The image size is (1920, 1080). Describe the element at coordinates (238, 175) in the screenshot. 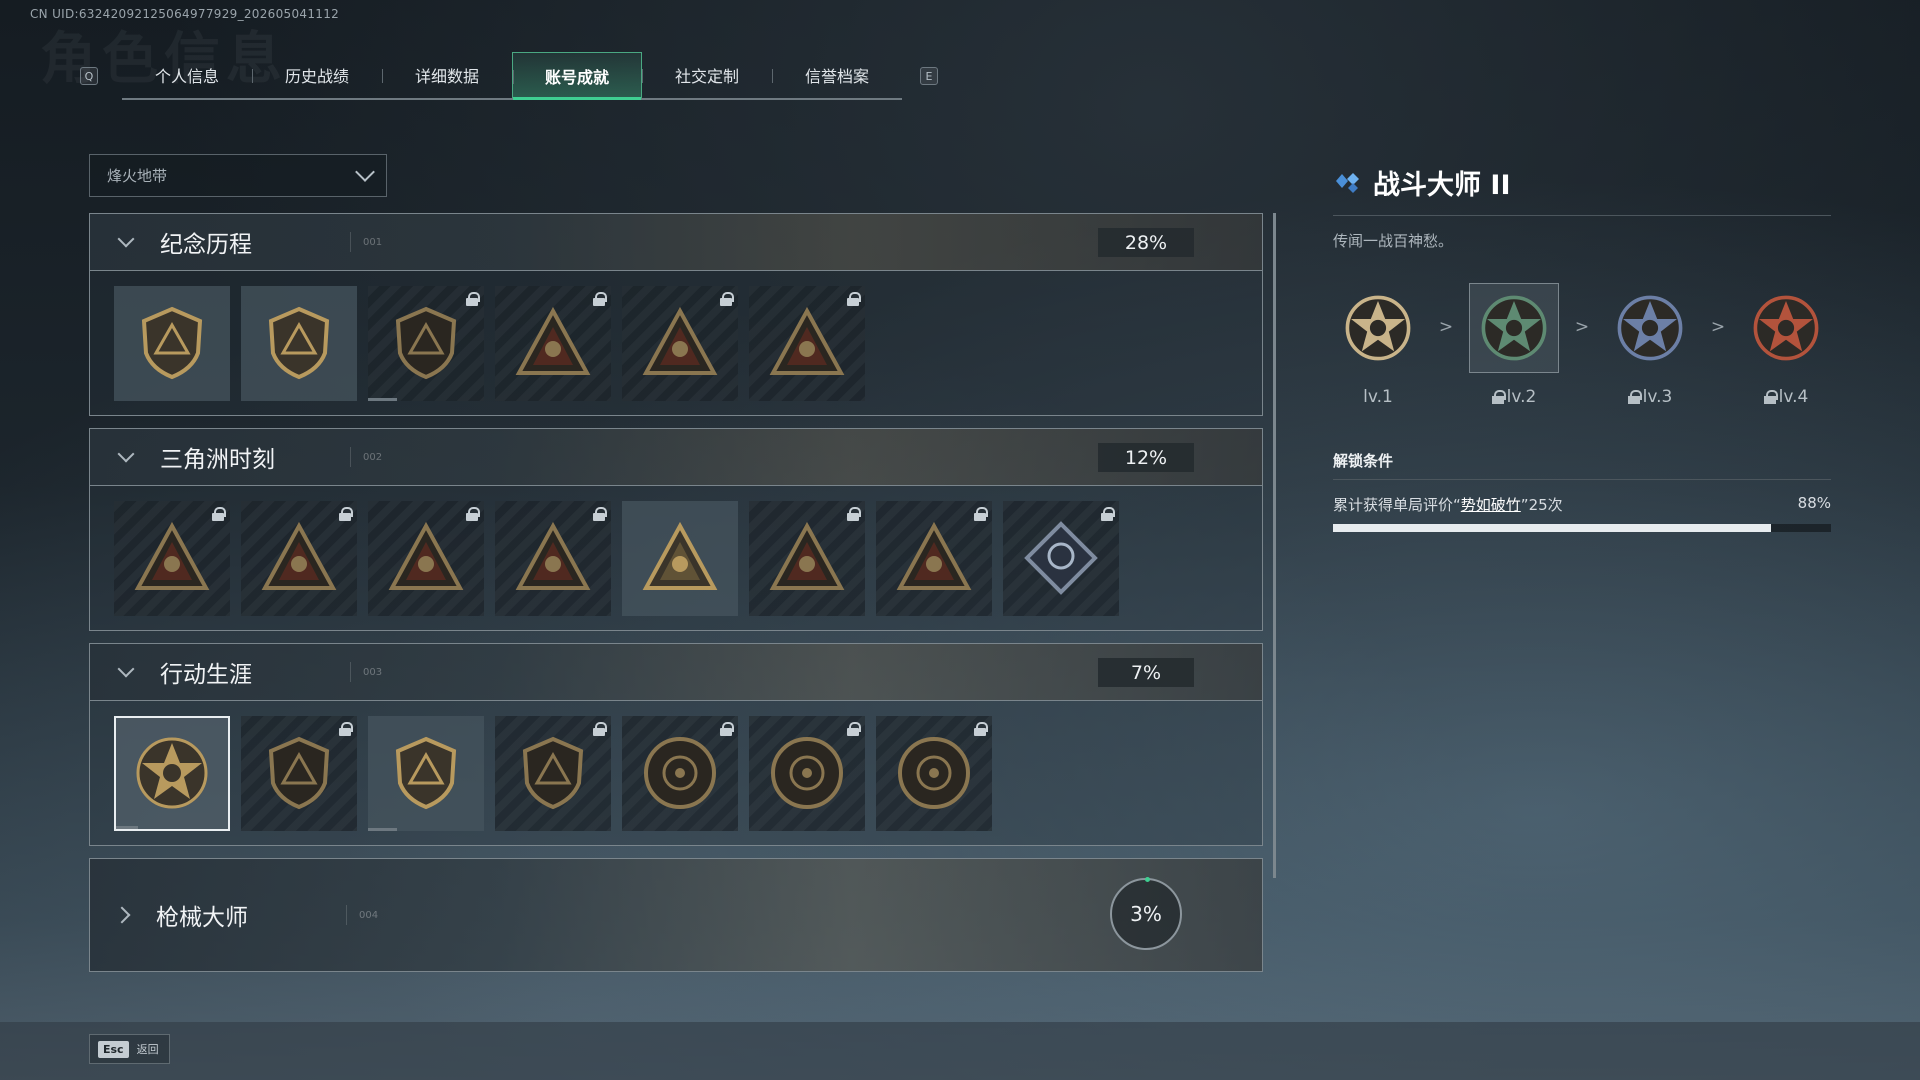

I see `mode-filter-dropdown: 烽火地带` at that location.